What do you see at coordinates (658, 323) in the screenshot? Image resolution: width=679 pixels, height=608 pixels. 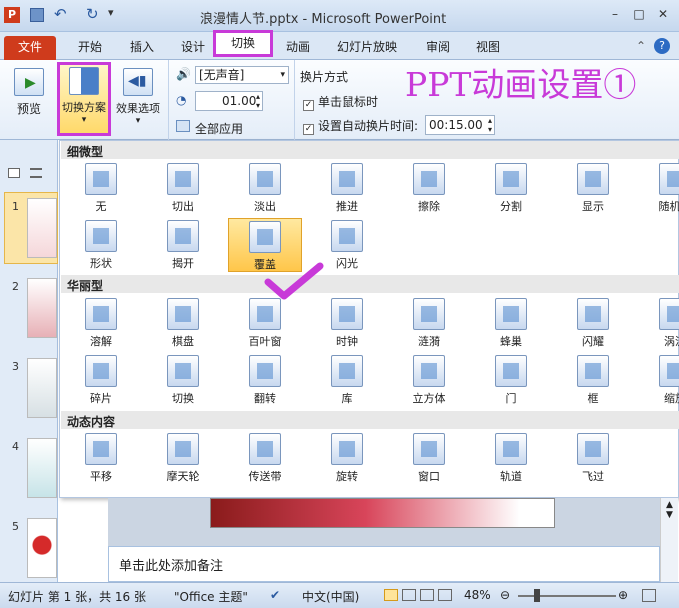 I see `transition-option: 涡流` at bounding box center [658, 323].